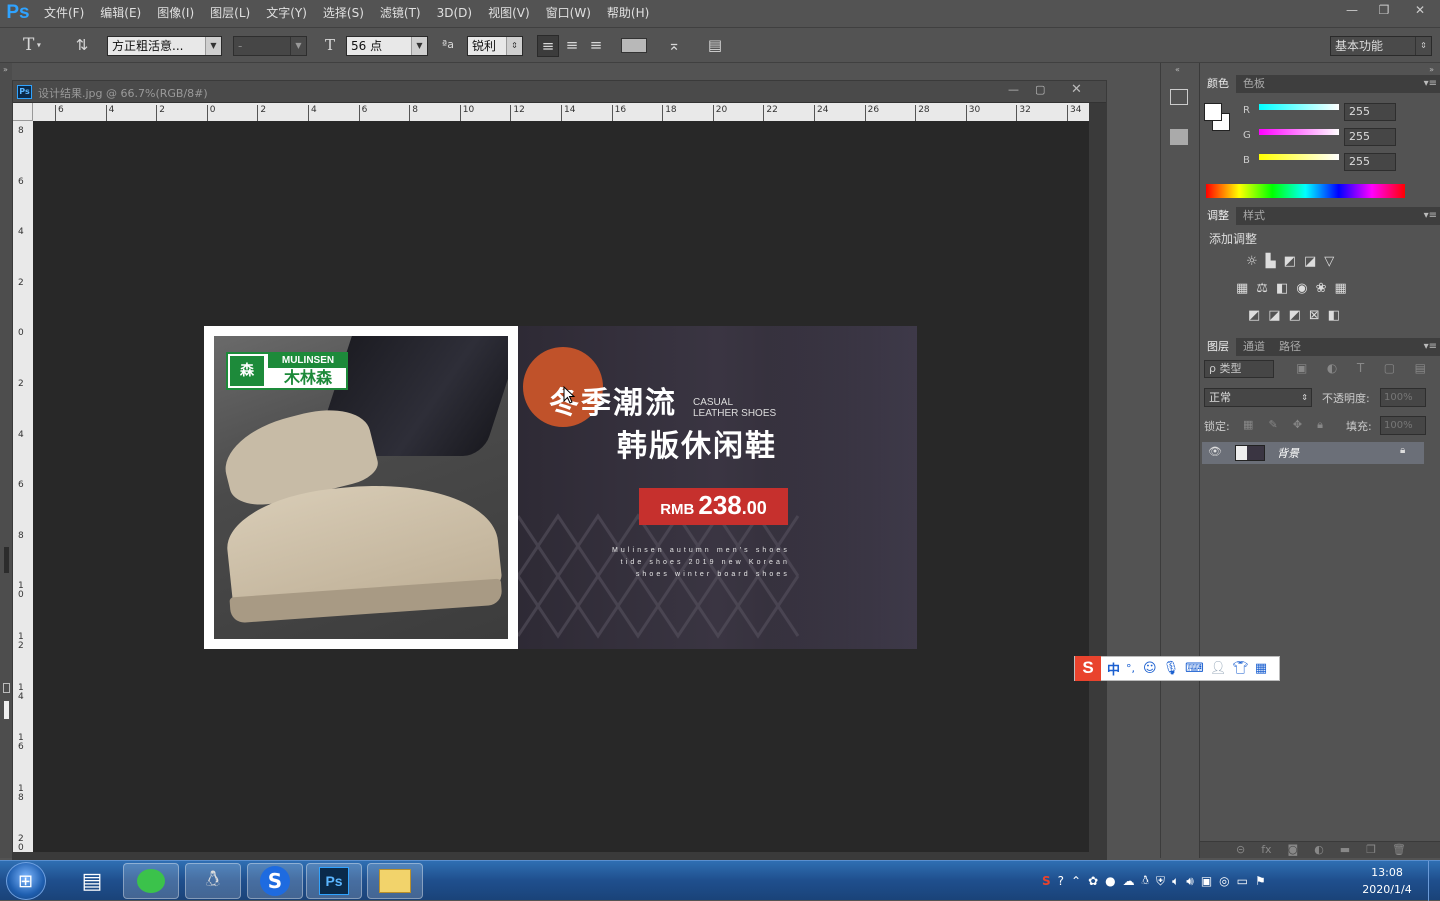 The height and width of the screenshot is (901, 1440). Describe the element at coordinates (1299, 107) in the screenshot. I see `channel-r-slider` at that location.